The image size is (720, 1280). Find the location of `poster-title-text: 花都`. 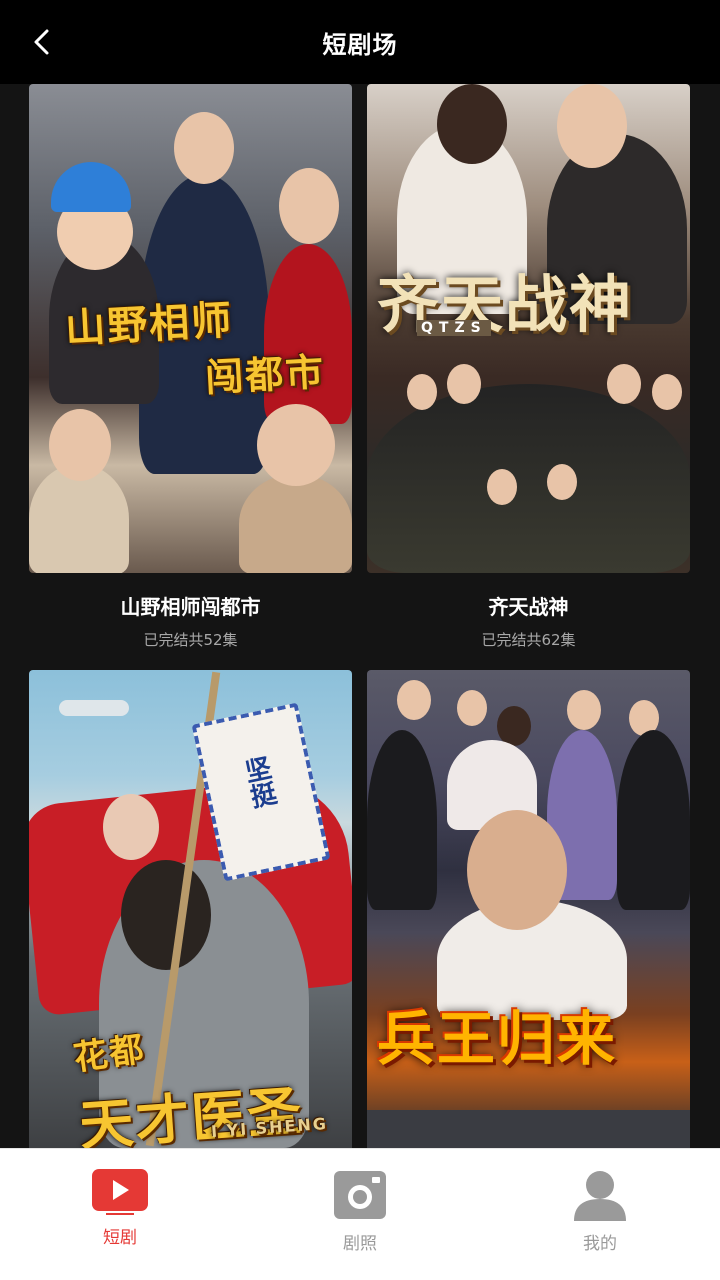

poster-title-text: 花都 is located at coordinates (109, 1054).